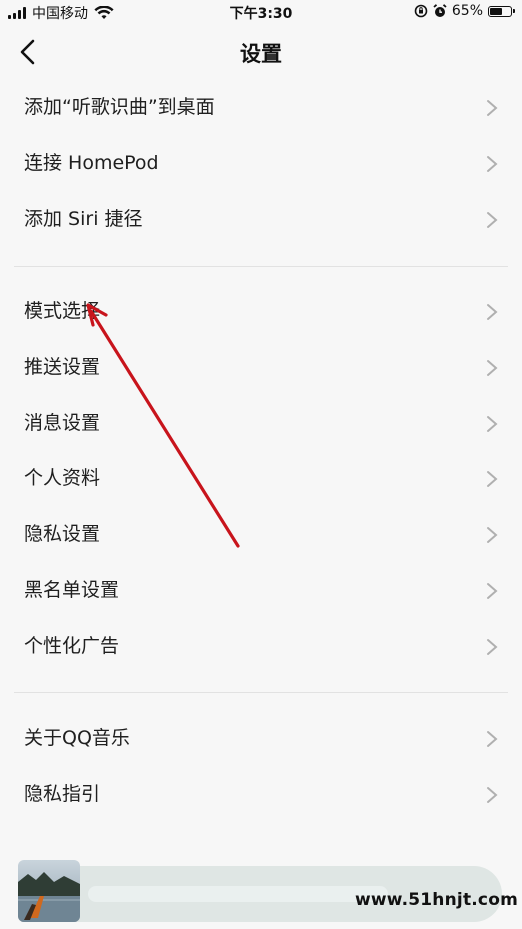 The height and width of the screenshot is (929, 522). Describe the element at coordinates (77, 738) in the screenshot. I see `setting-label: 关于QQ音乐` at that location.